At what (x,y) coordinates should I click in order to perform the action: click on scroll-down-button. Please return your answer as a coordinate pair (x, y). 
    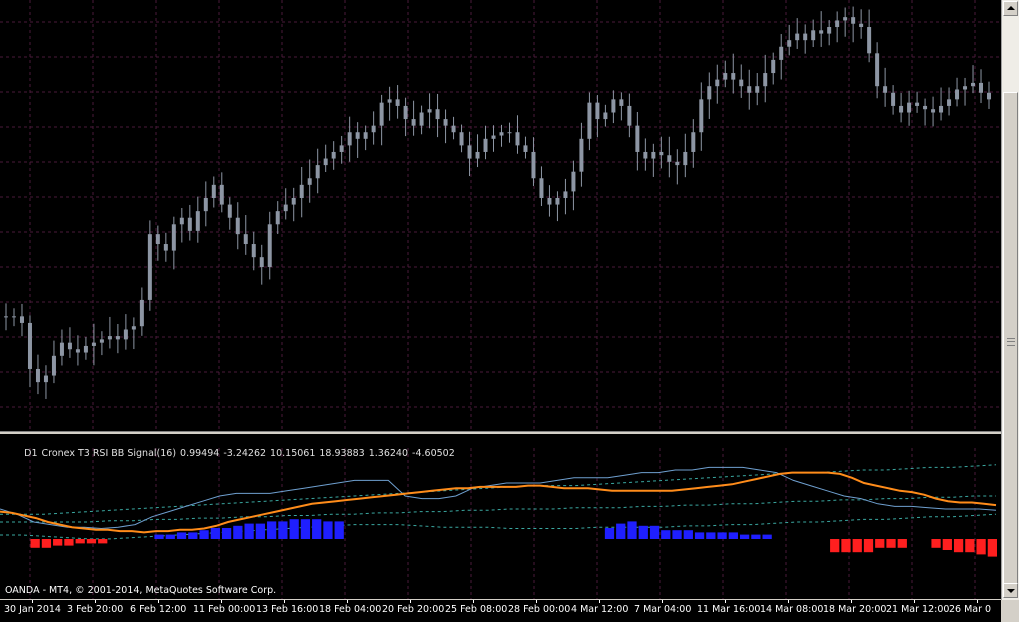
    Looking at the image, I should click on (1010, 590).